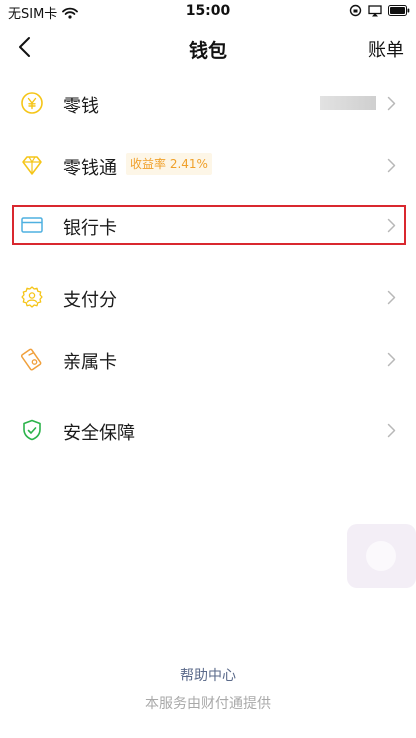  Describe the element at coordinates (208, 225) in the screenshot. I see `menu-item-bank-card: 银行卡` at that location.